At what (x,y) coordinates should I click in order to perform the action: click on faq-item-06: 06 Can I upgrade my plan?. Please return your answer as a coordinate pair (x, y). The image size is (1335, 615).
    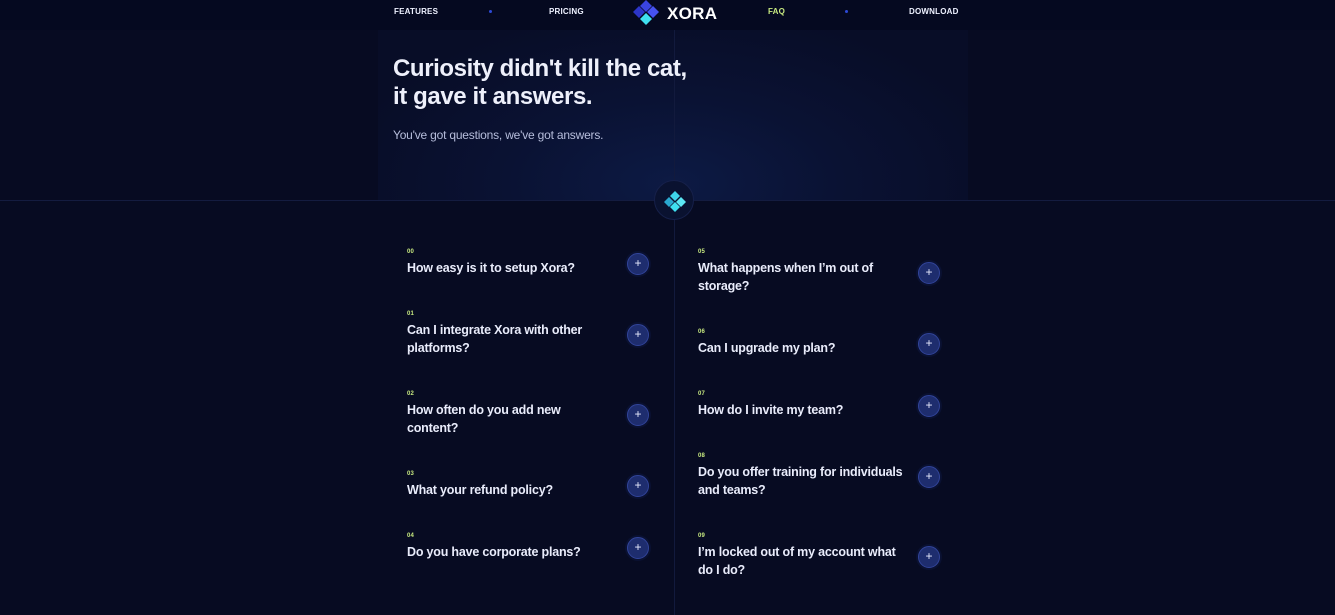
    Looking at the image, I should click on (823, 349).